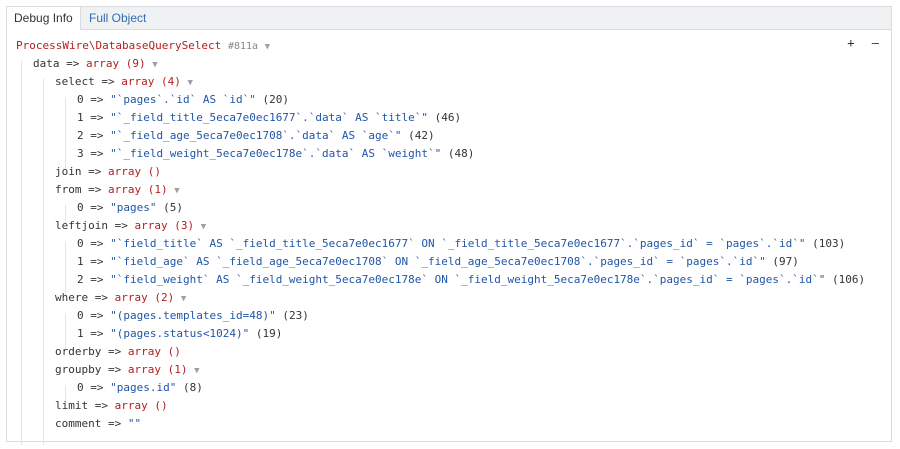 This screenshot has height=449, width=900. I want to click on dump-row-limit: limit => array (), so click(111, 406).